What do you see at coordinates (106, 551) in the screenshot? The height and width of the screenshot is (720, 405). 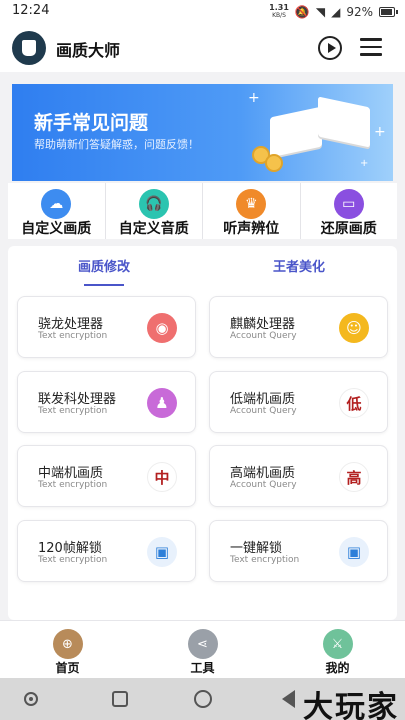 I see `card-120fps-unlock: 120帧解锁 Text encryption ▣` at bounding box center [106, 551].